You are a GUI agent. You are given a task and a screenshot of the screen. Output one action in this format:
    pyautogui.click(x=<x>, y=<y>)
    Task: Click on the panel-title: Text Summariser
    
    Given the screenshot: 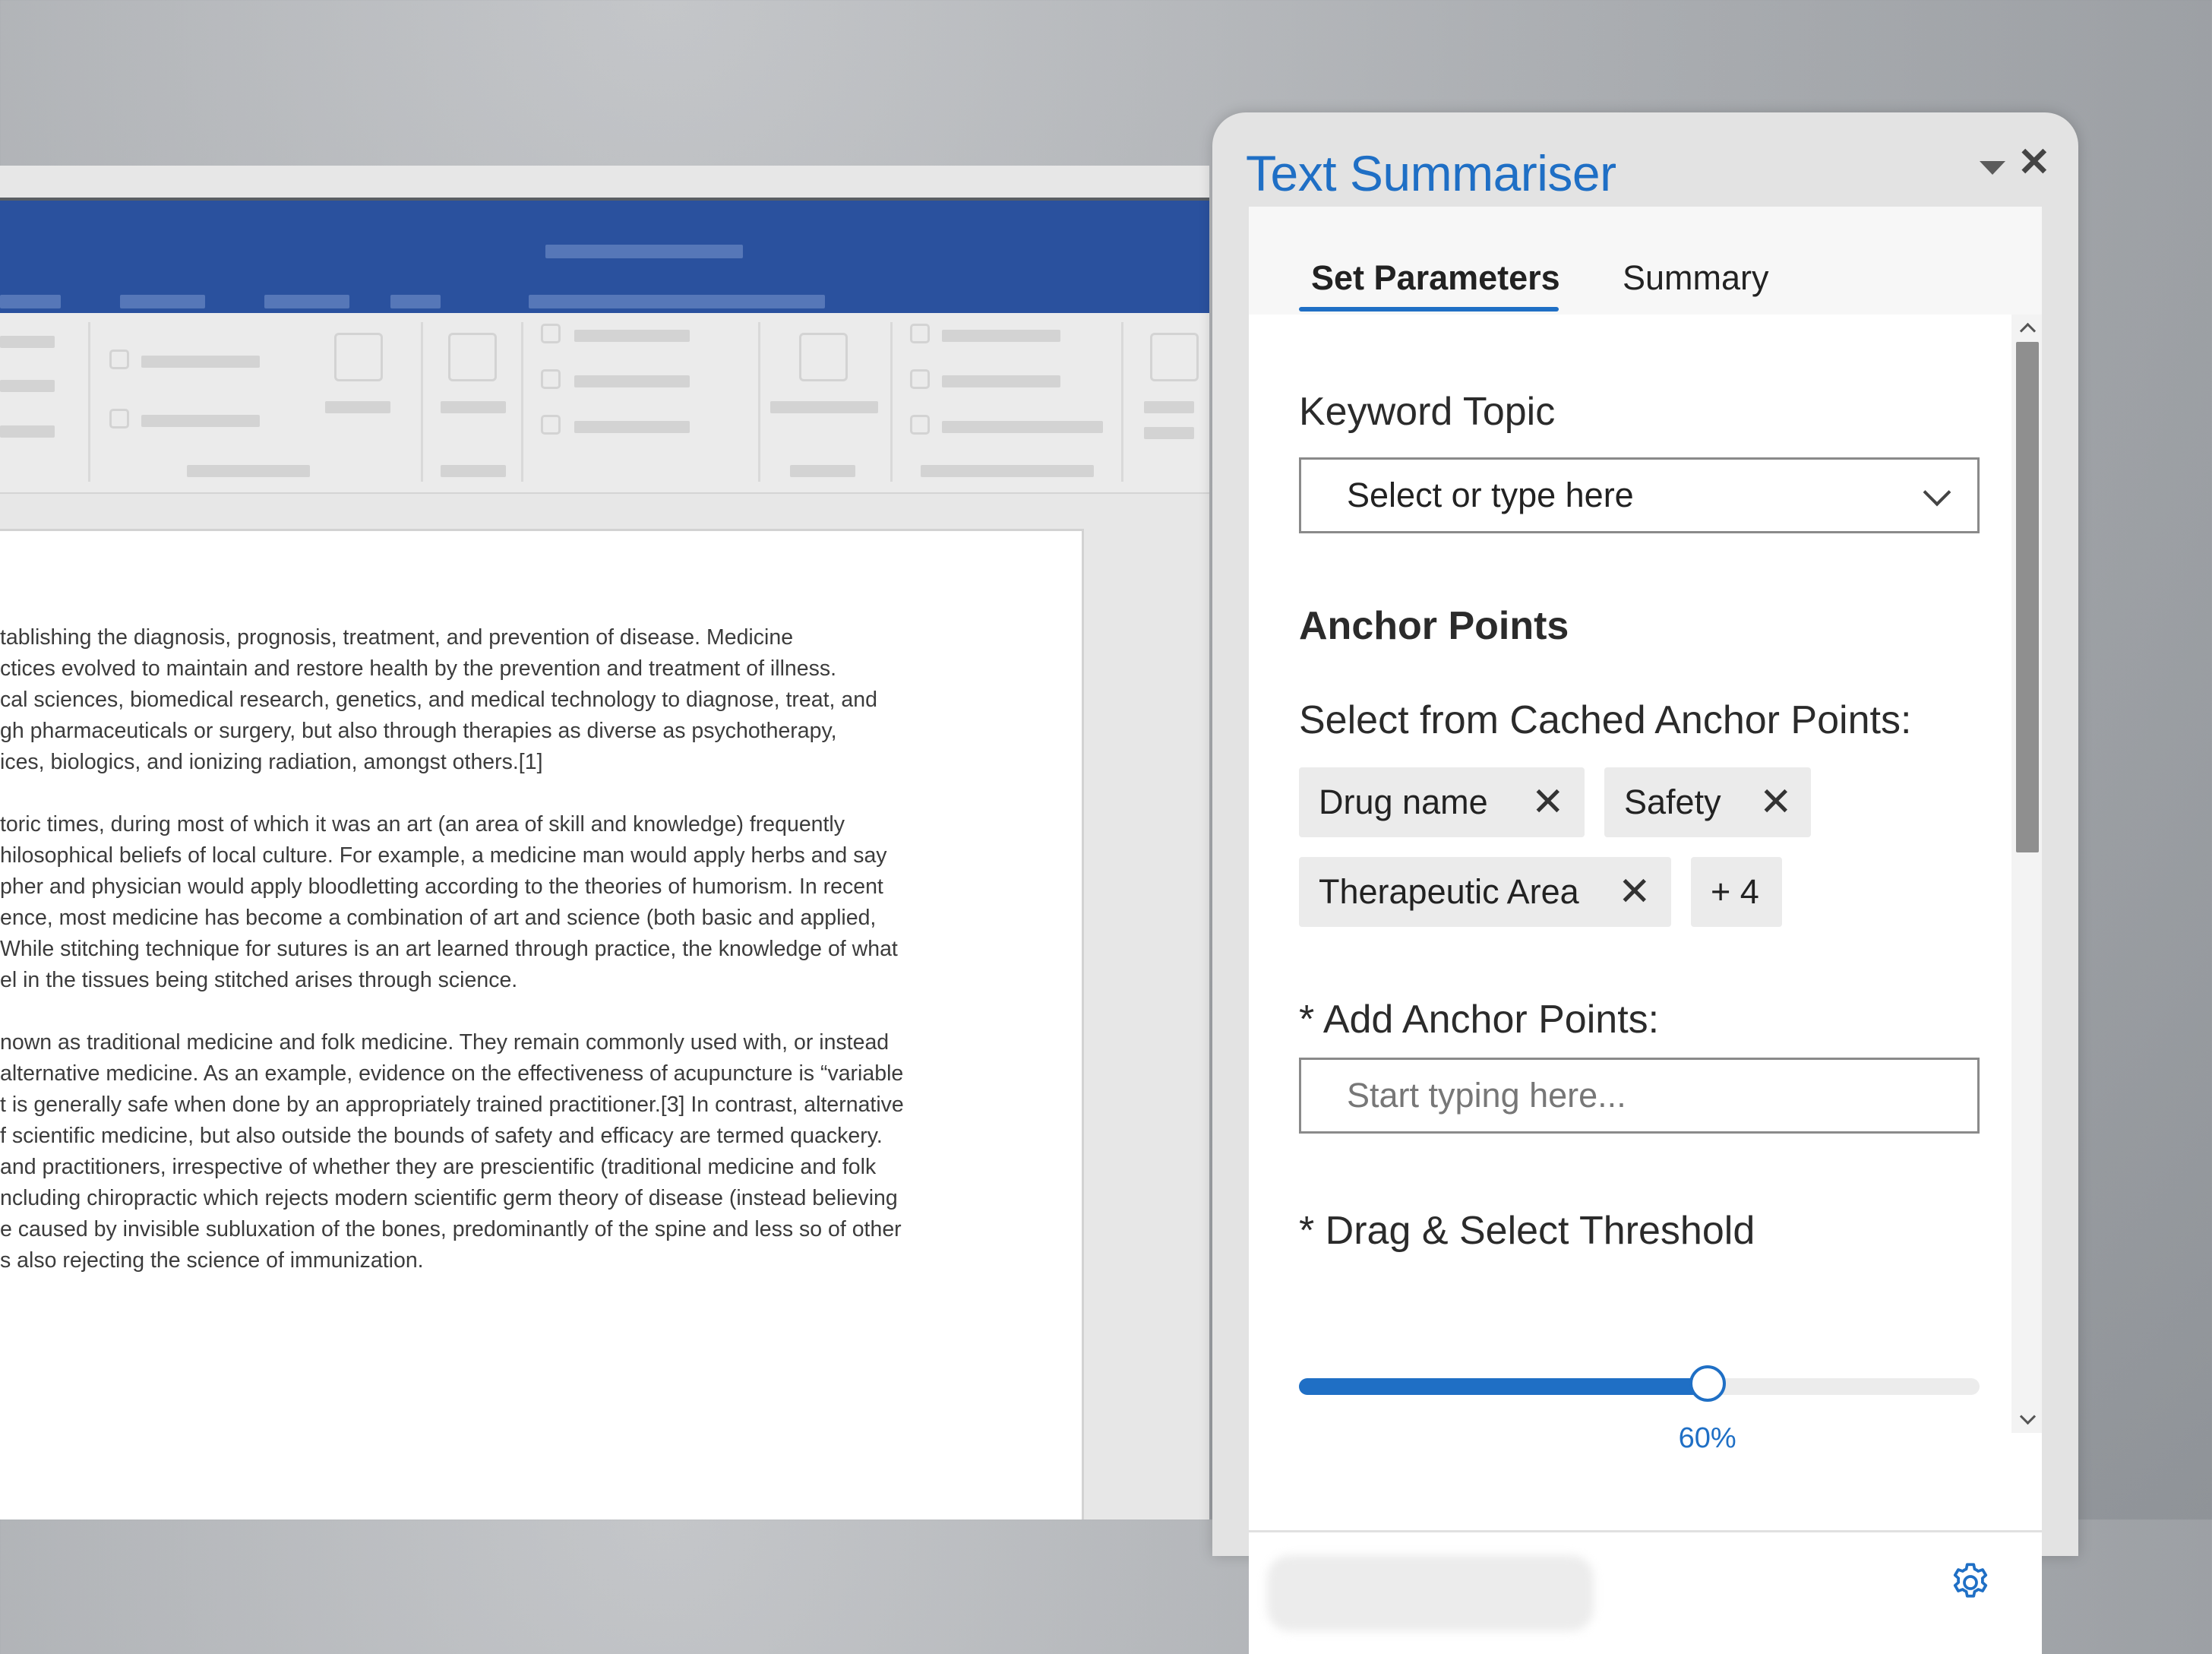 What is the action you would take?
    pyautogui.click(x=1431, y=173)
    